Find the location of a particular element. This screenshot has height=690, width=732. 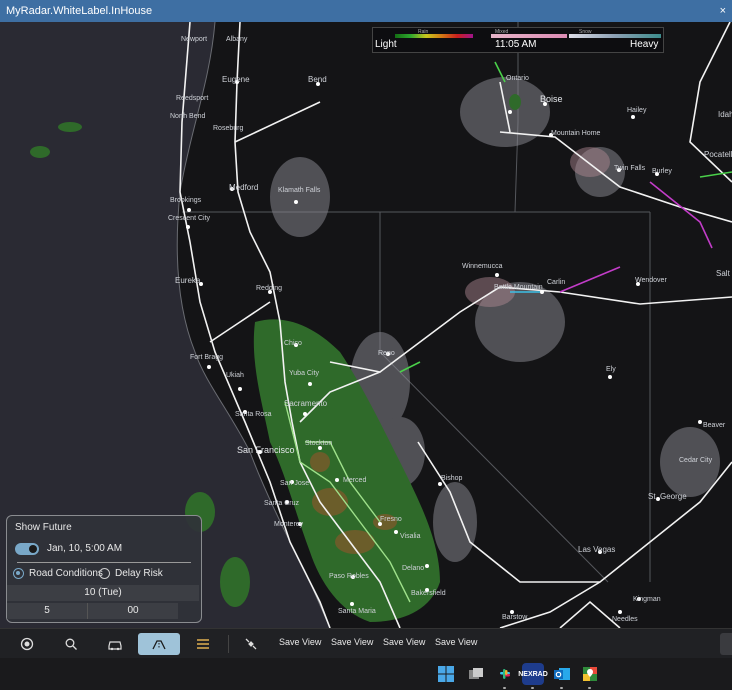

maps-app is located at coordinates (590, 674).